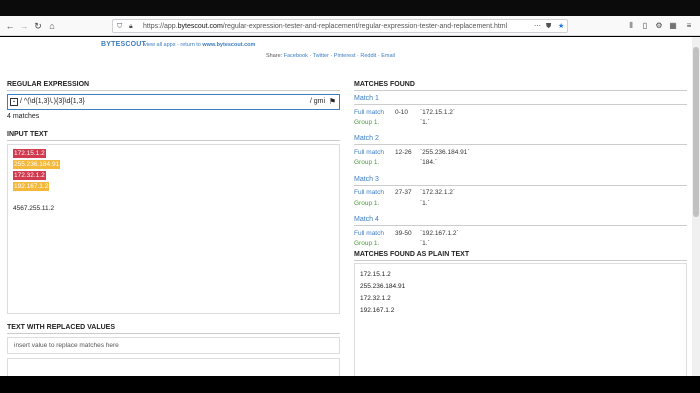 Image resolution: width=700 pixels, height=393 pixels. Describe the element at coordinates (345, 56) in the screenshot. I see `share-pinterest-link: Pinterest` at that location.